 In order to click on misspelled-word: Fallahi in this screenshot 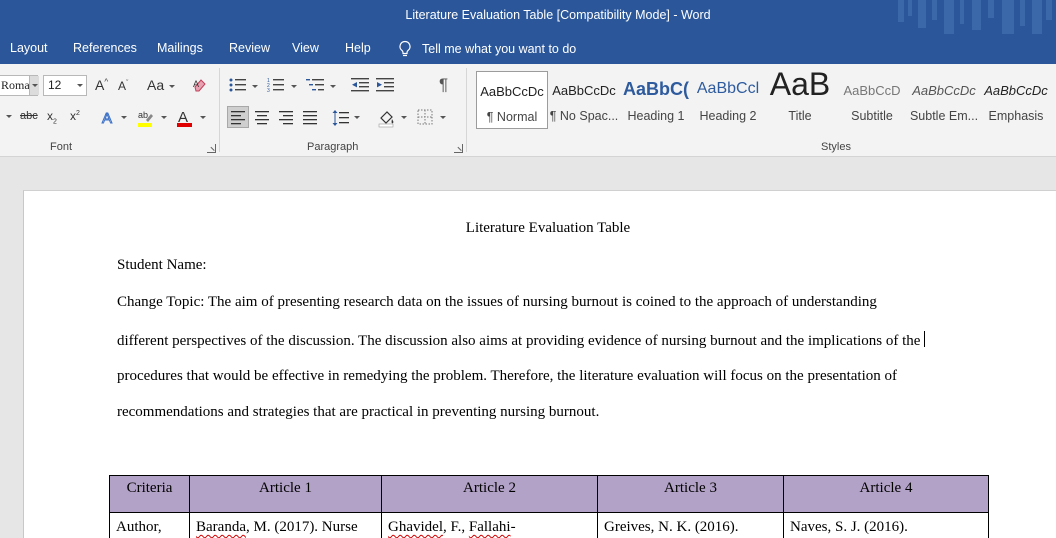, I will do `click(489, 527)`.